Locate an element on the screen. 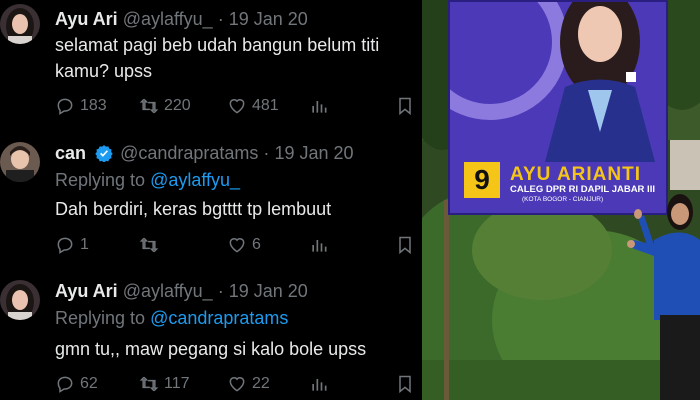 The image size is (700, 400). retweet-button is located at coordinates (151, 245).